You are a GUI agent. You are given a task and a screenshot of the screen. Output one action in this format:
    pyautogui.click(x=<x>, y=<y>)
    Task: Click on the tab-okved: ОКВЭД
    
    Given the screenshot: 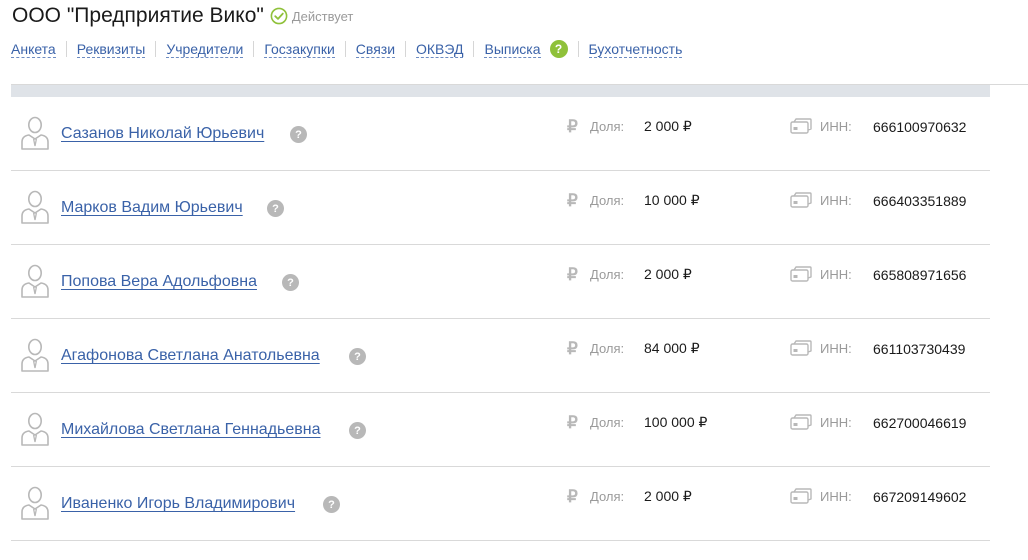 What is the action you would take?
    pyautogui.click(x=440, y=49)
    